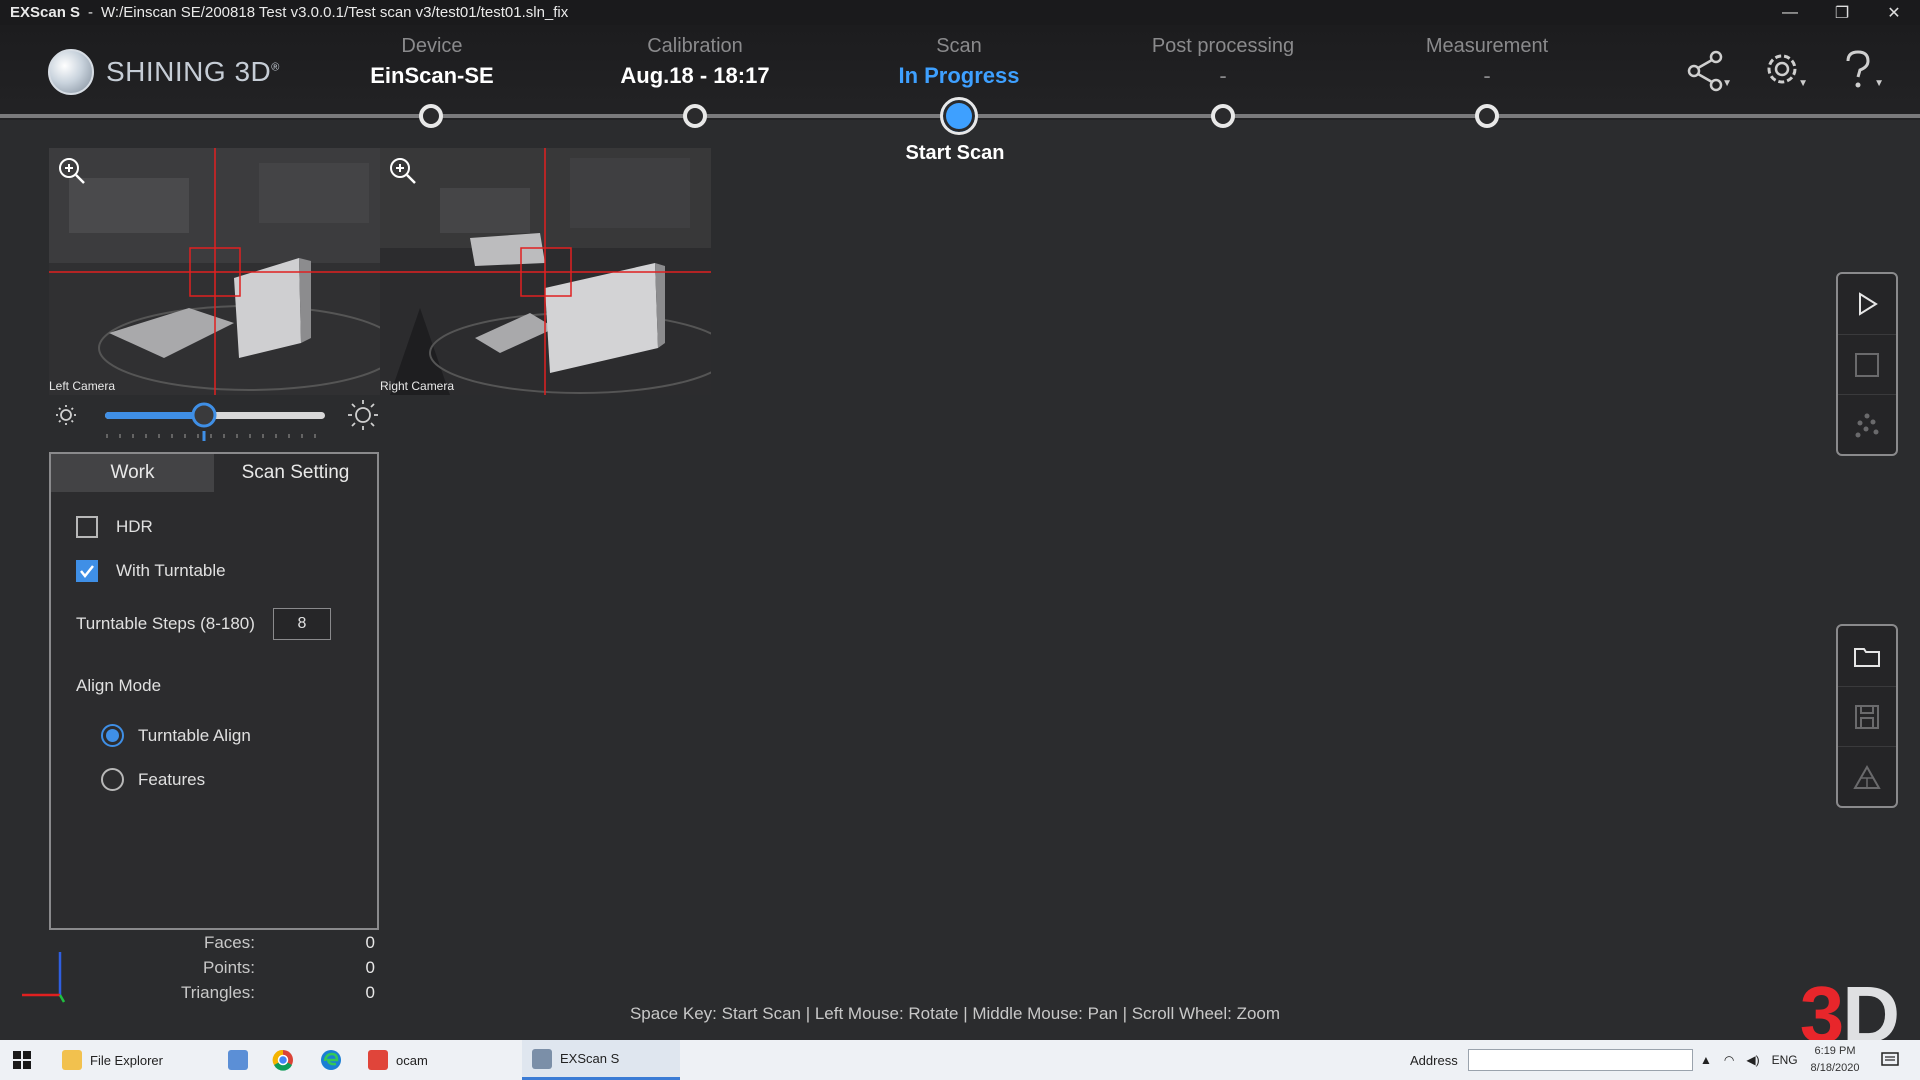 This screenshot has height=1080, width=1920. Describe the element at coordinates (72, 1060) in the screenshot. I see `folder-icon` at that location.